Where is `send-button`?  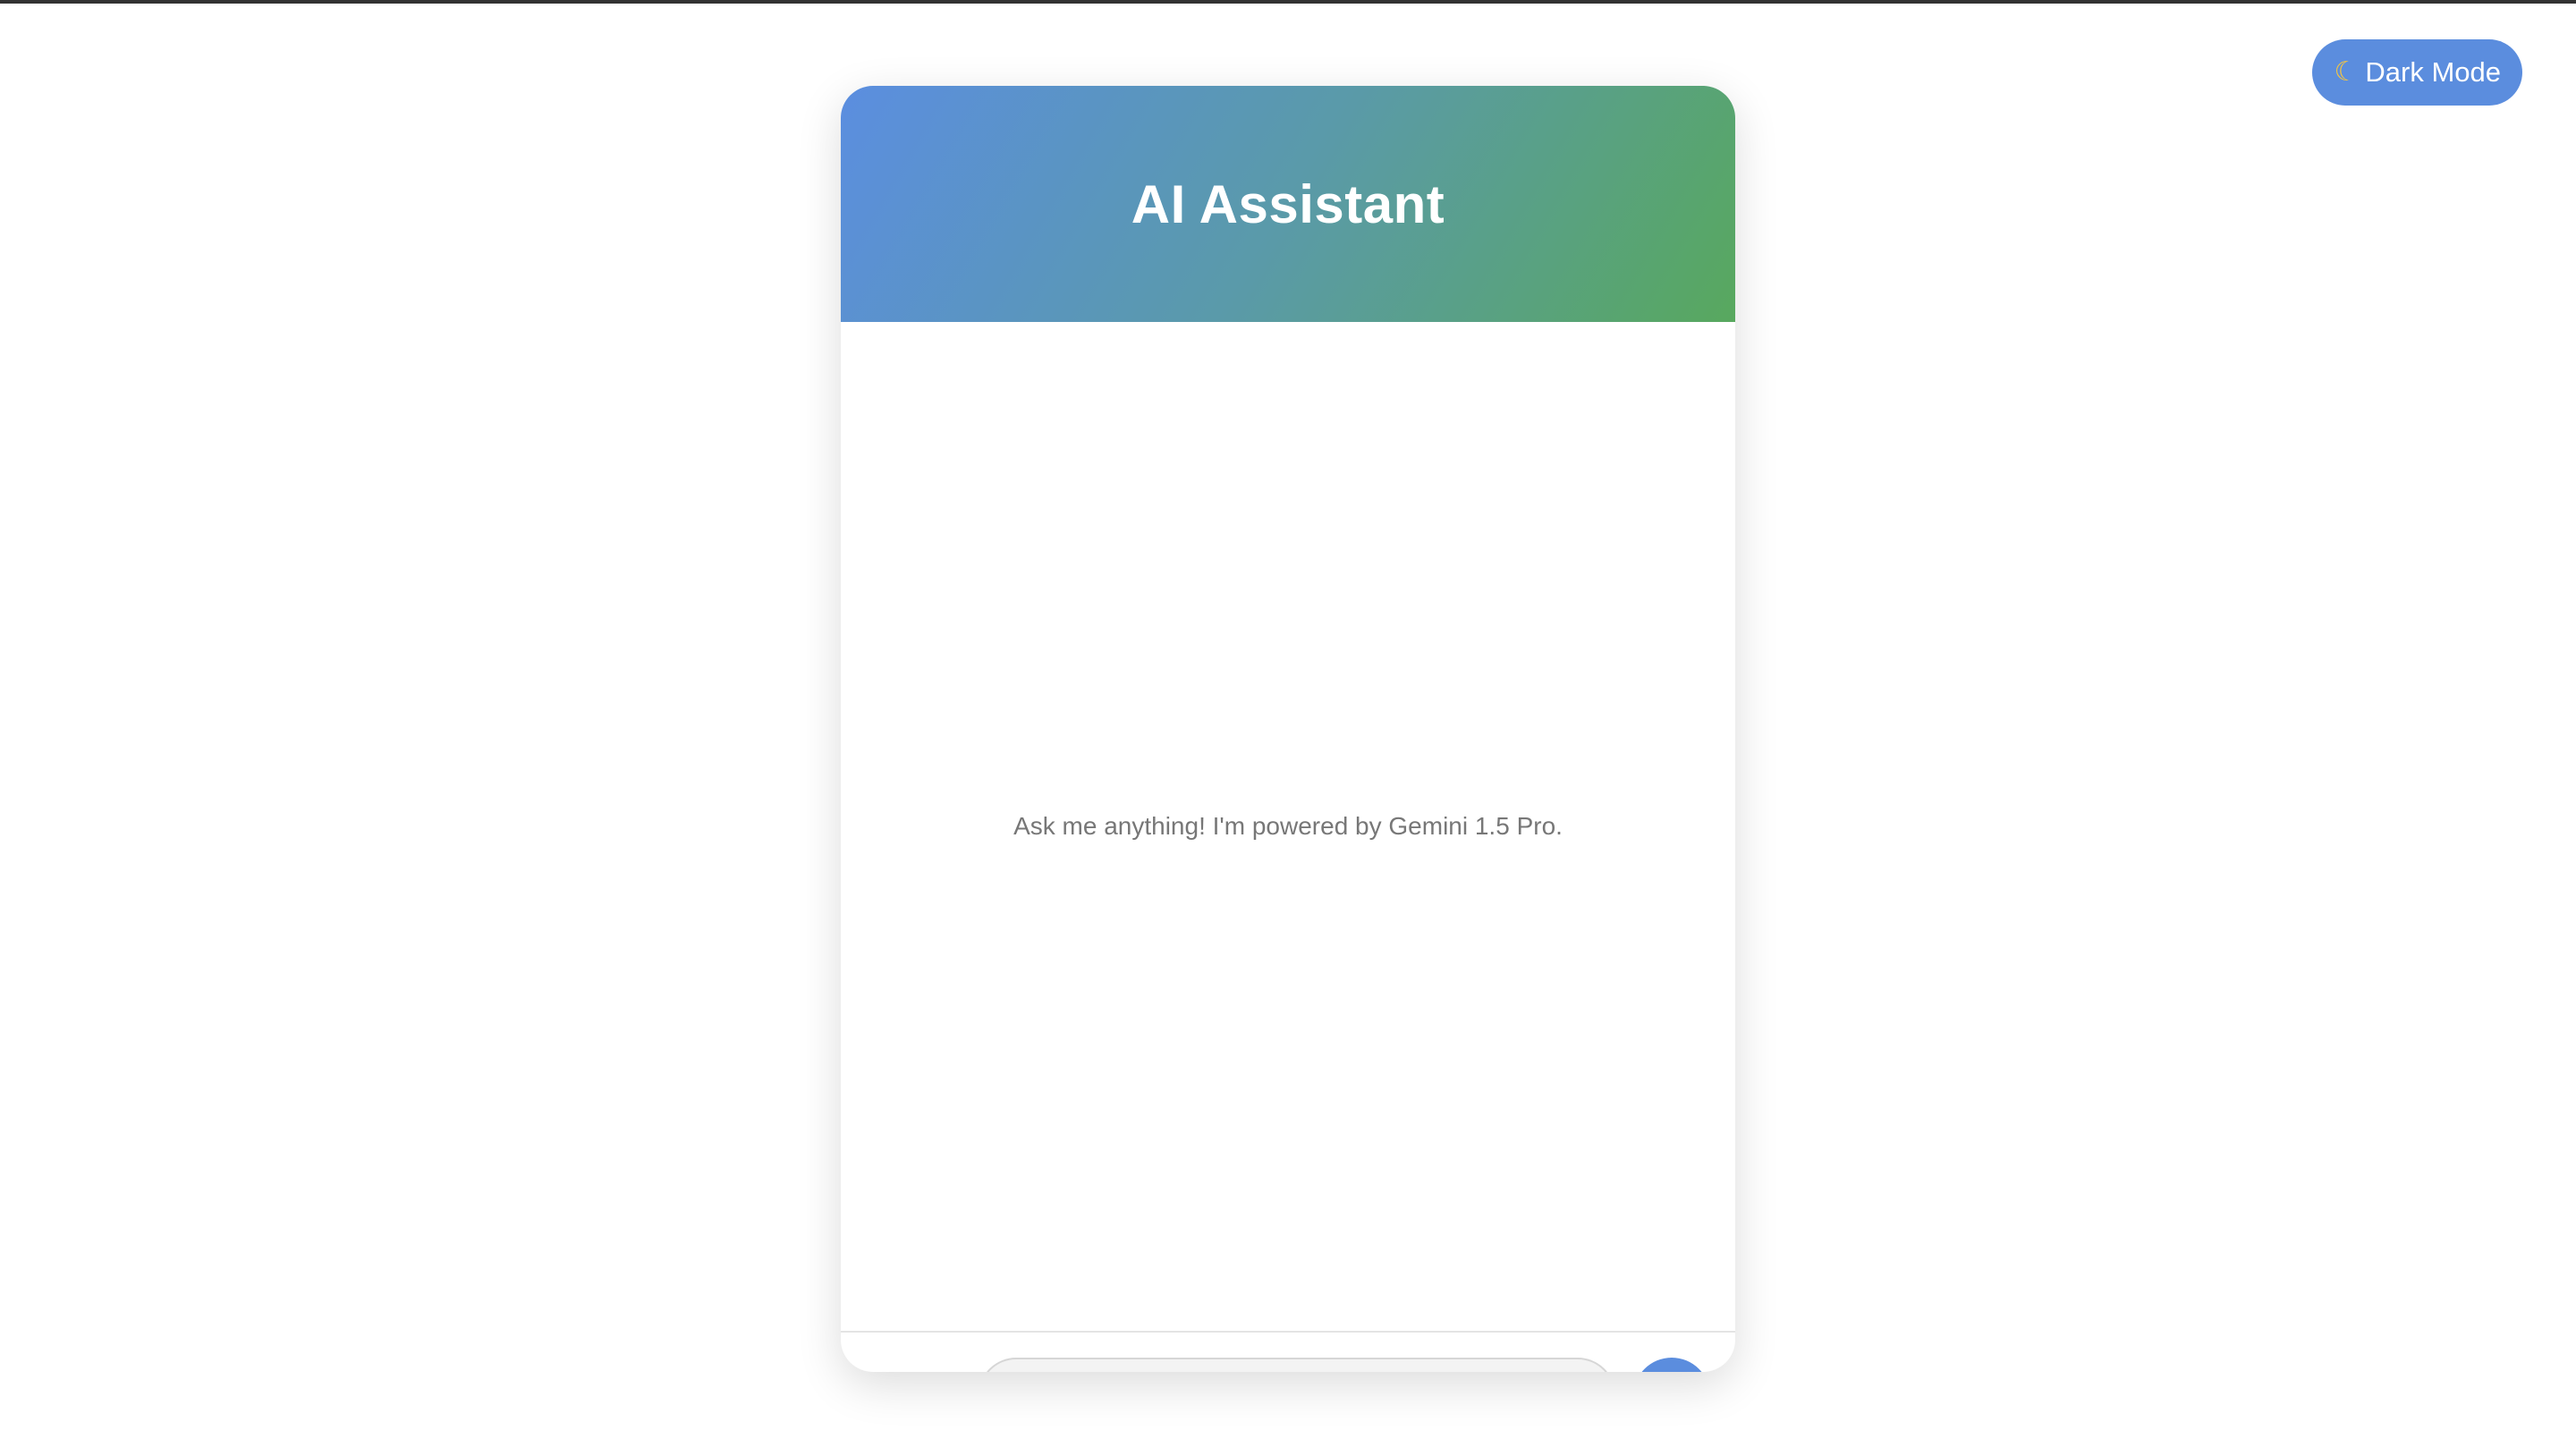
send-button is located at coordinates (1671, 1365).